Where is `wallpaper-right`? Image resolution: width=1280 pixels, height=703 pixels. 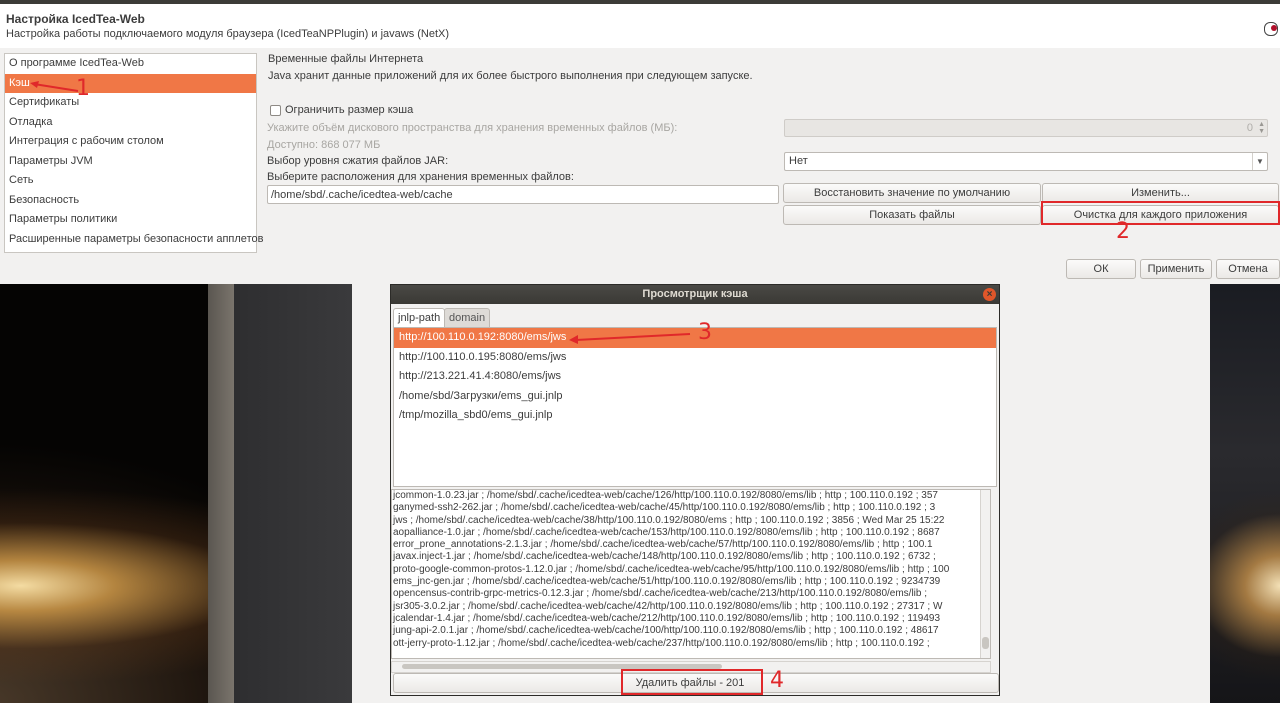
wallpaper-right is located at coordinates (1245, 493).